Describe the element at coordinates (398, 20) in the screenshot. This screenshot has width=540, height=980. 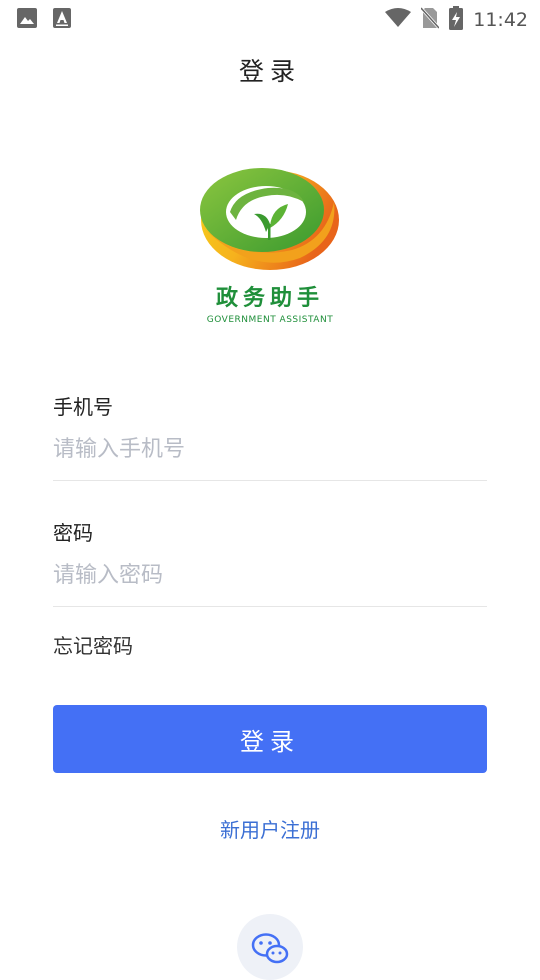
I see `wifi-icon` at that location.